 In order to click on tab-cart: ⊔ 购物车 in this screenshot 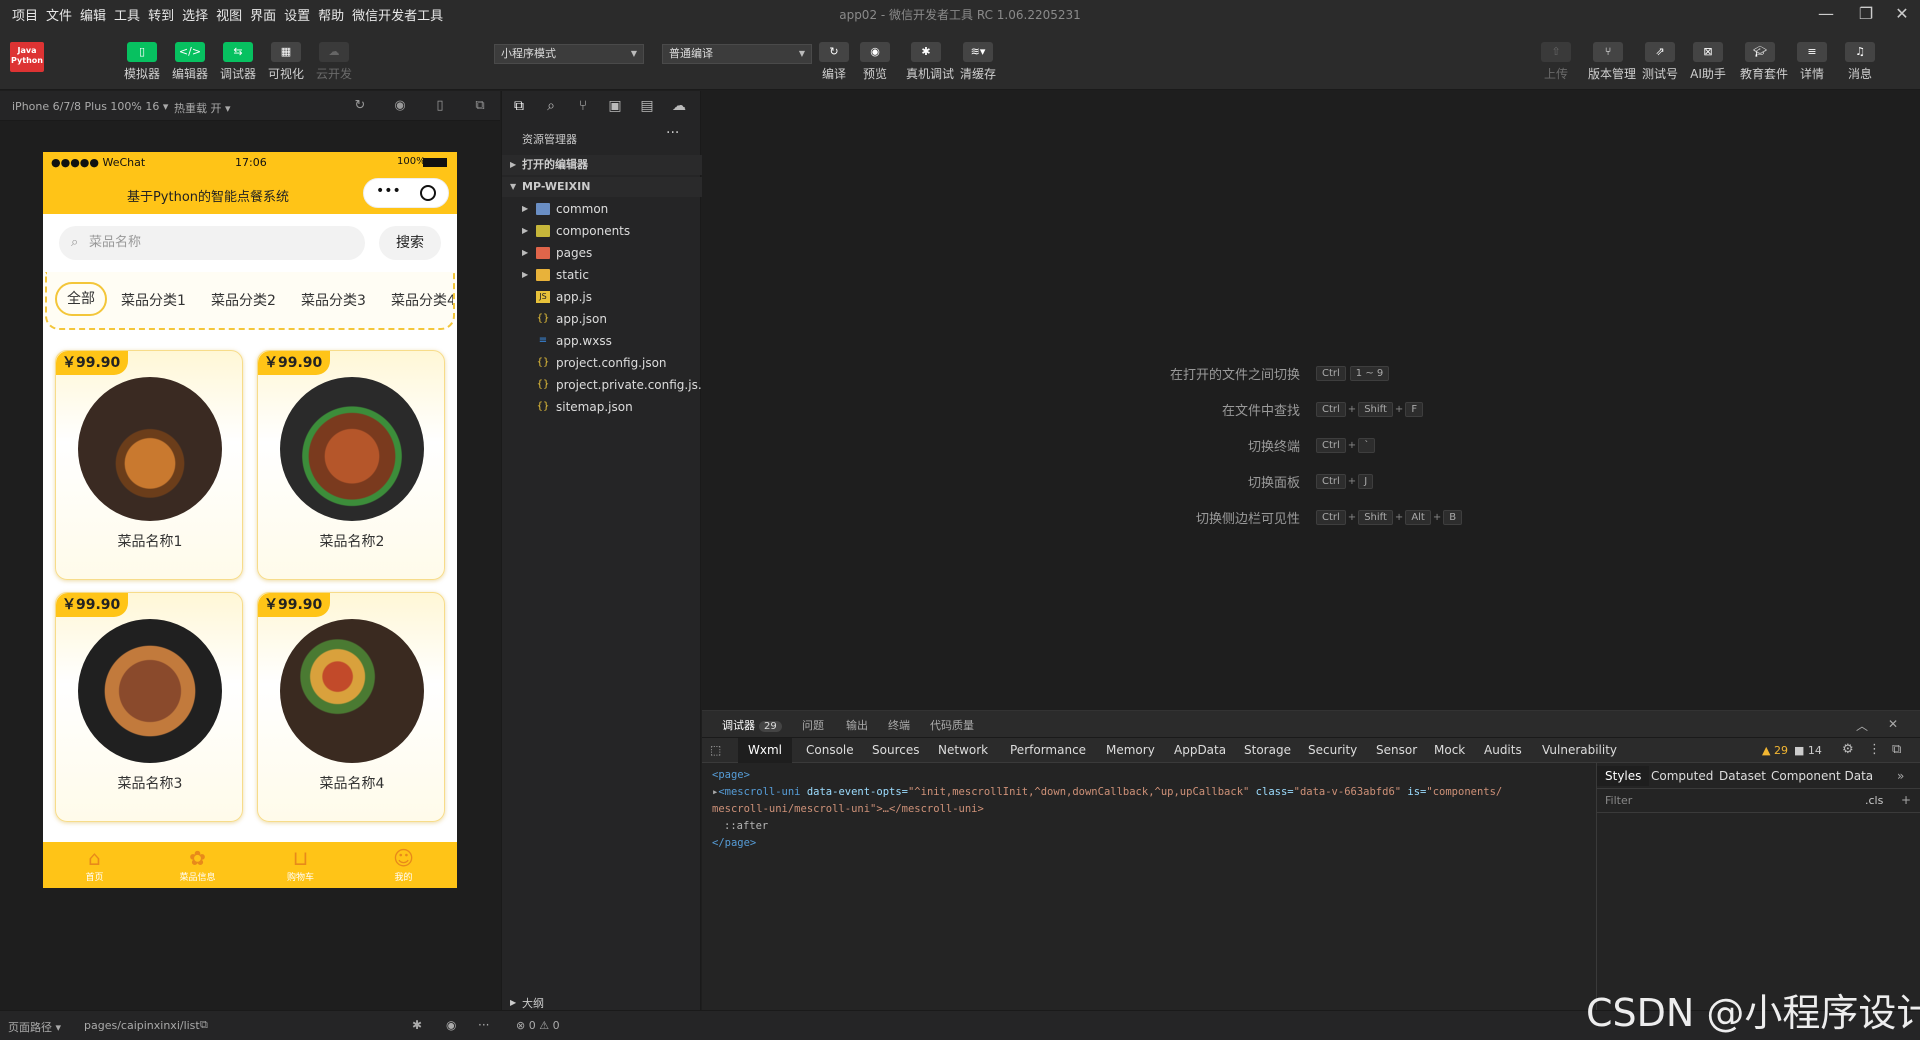, I will do `click(300, 864)`.